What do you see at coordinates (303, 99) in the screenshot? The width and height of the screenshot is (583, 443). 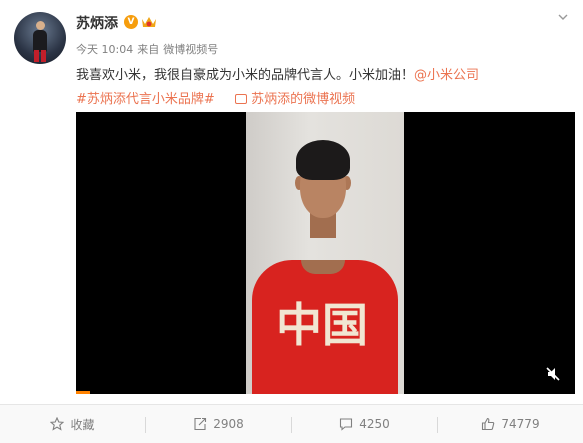 I see `video-link-label: 苏炳添的微博视频` at bounding box center [303, 99].